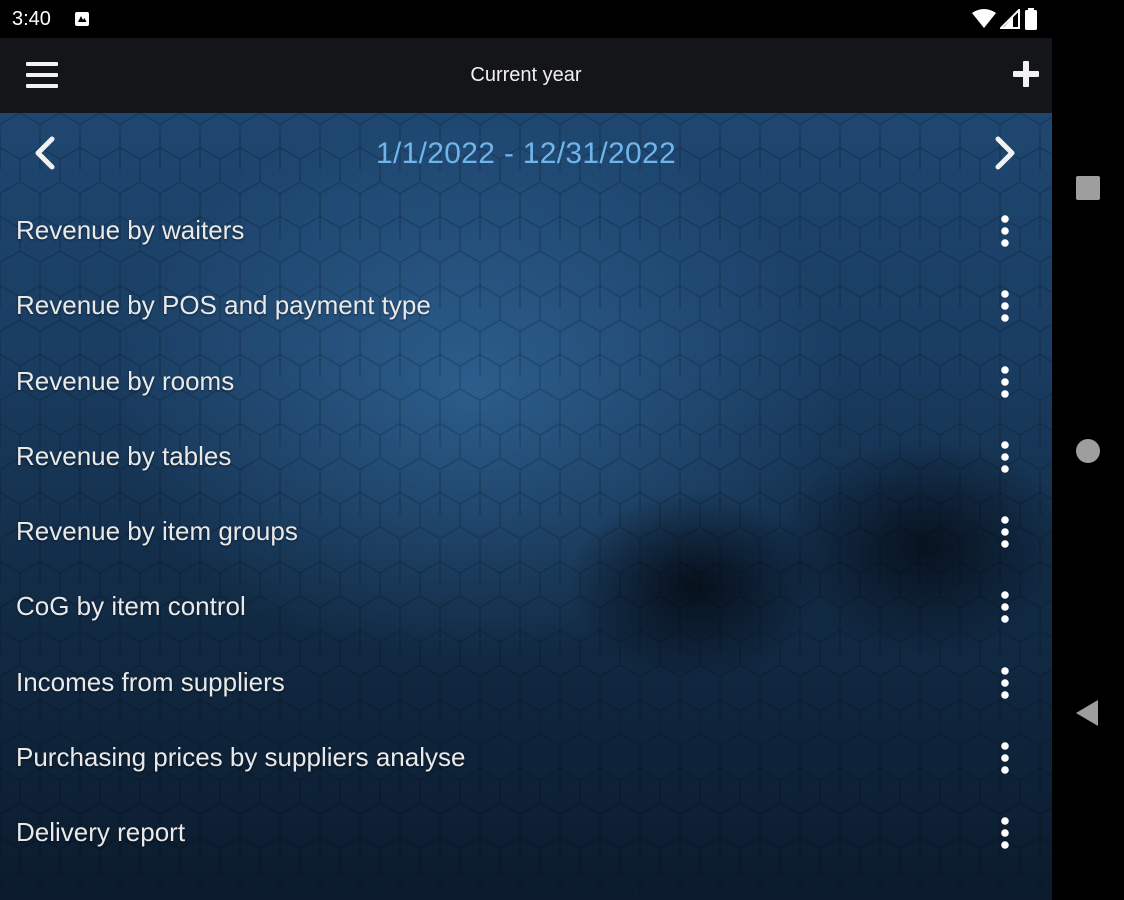 Image resolution: width=1124 pixels, height=900 pixels. I want to click on plus-icon, so click(1026, 74).